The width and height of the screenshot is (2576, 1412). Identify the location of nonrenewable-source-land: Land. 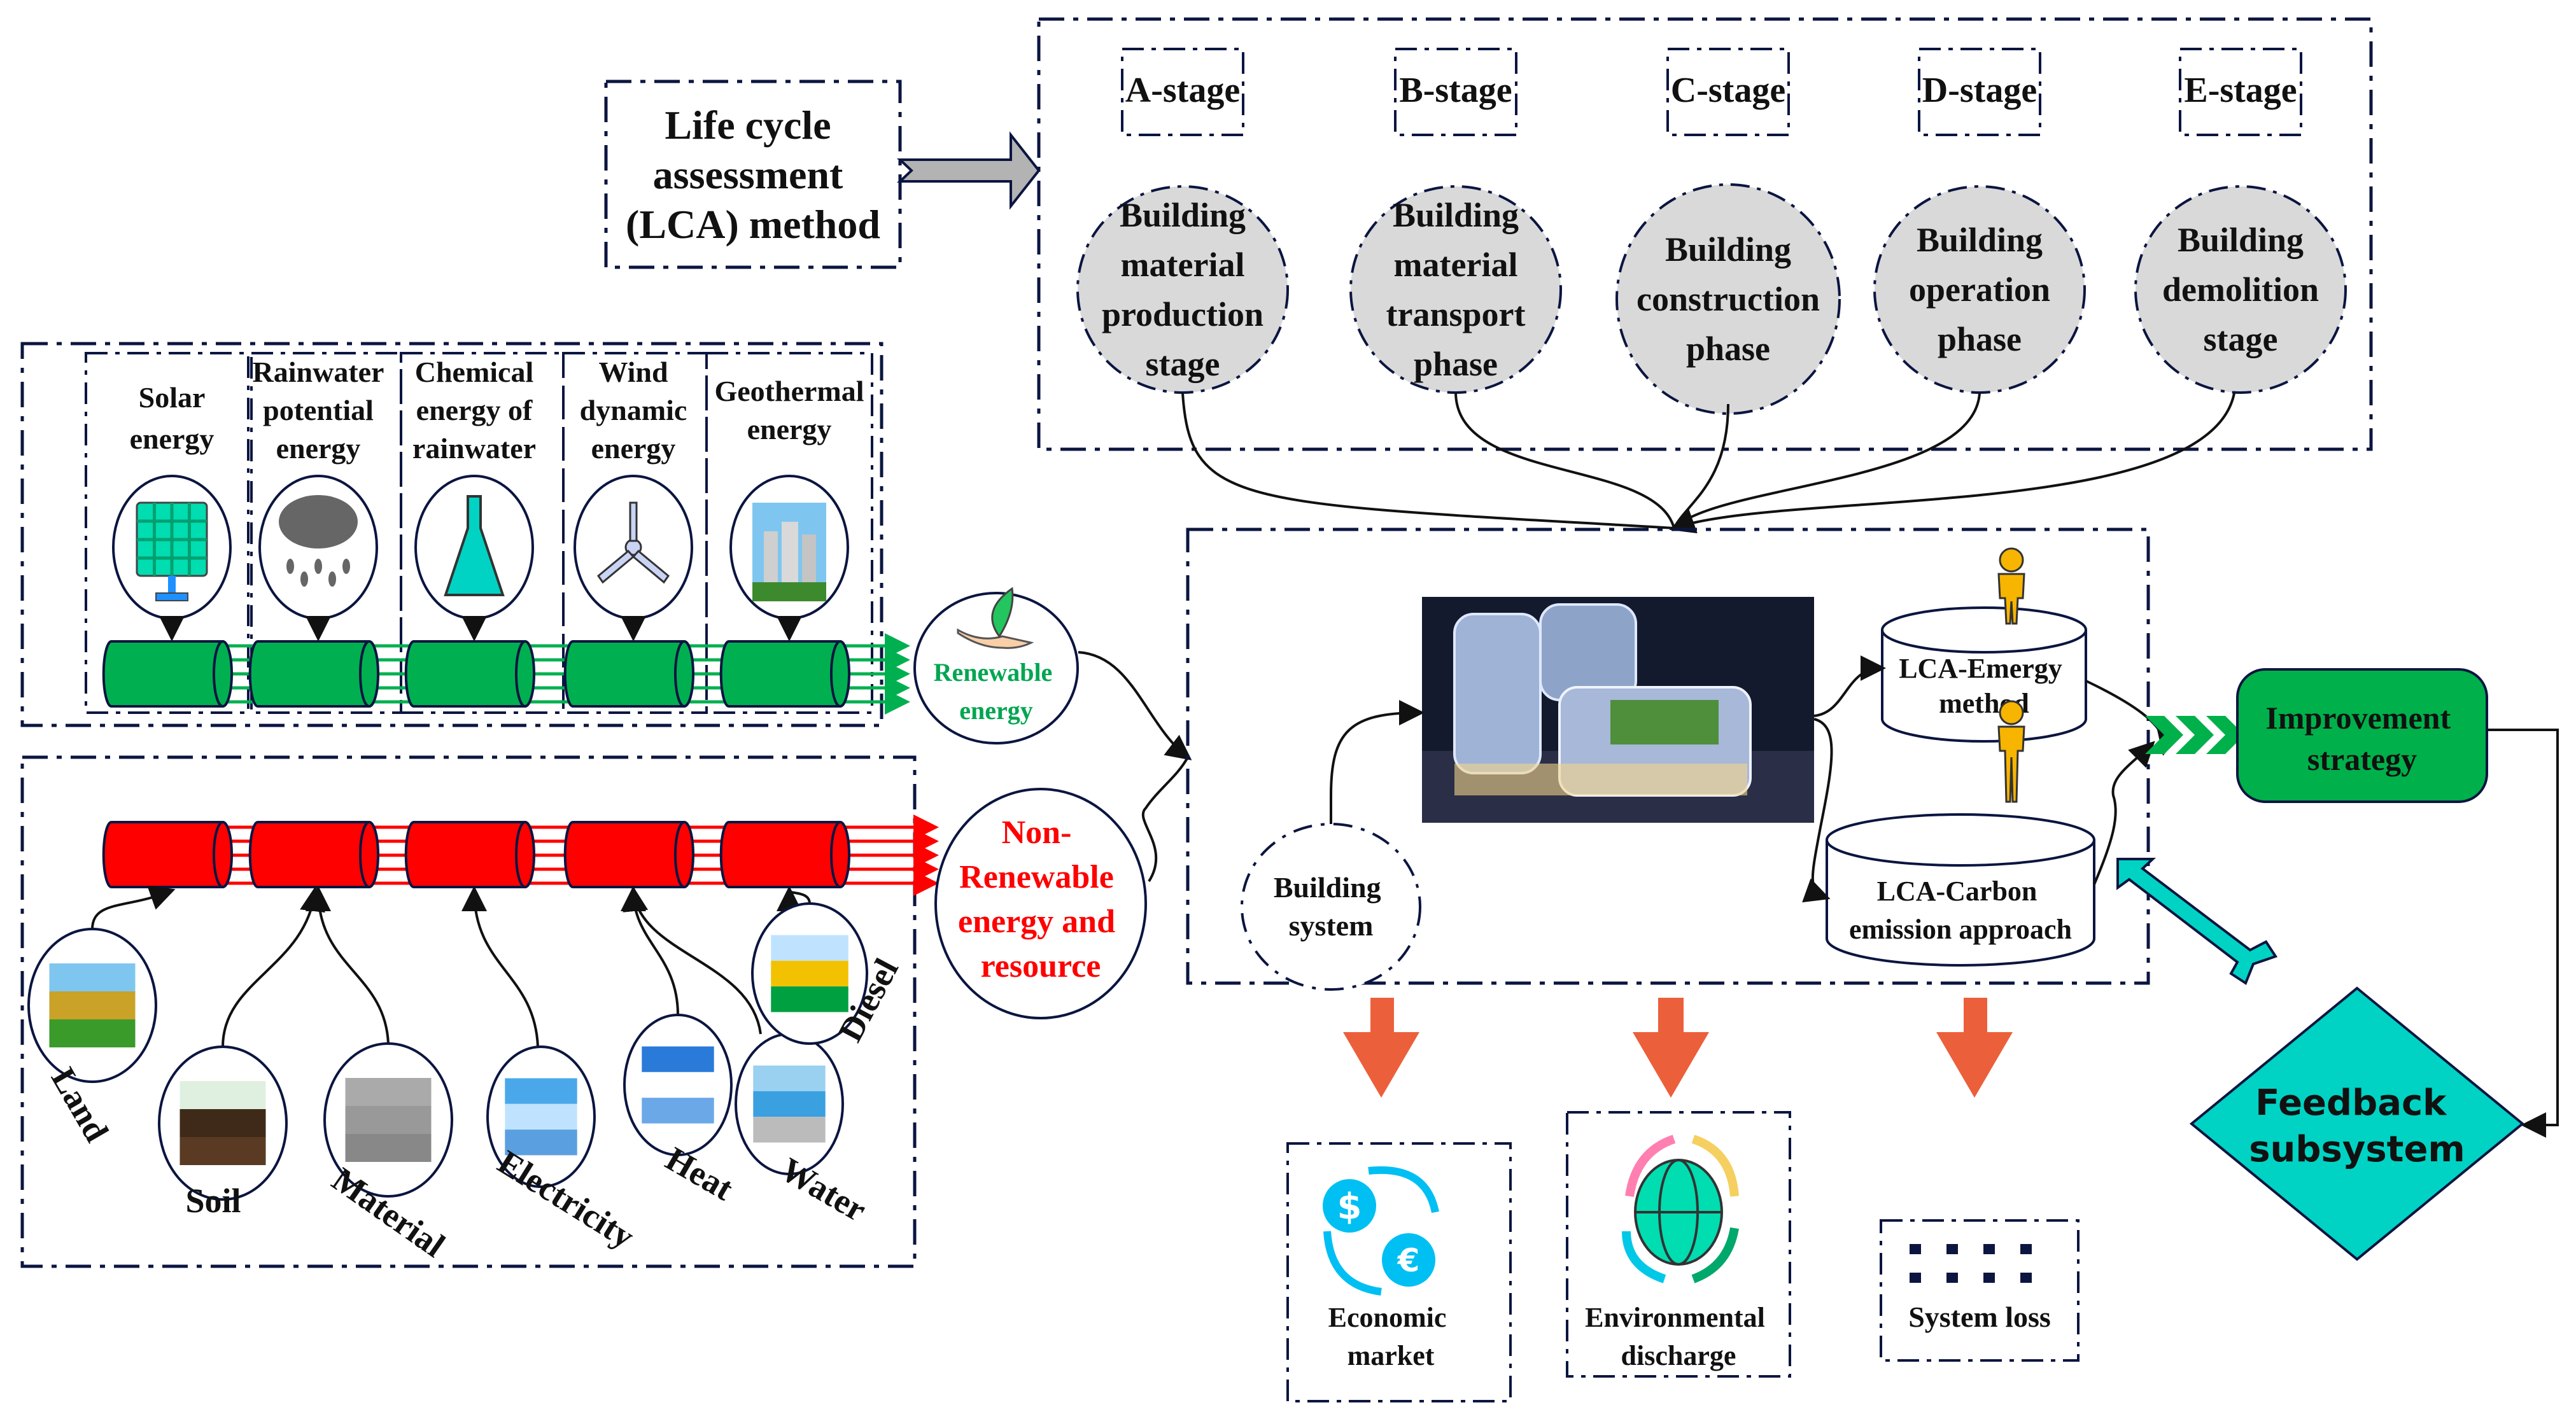
(102, 1017).